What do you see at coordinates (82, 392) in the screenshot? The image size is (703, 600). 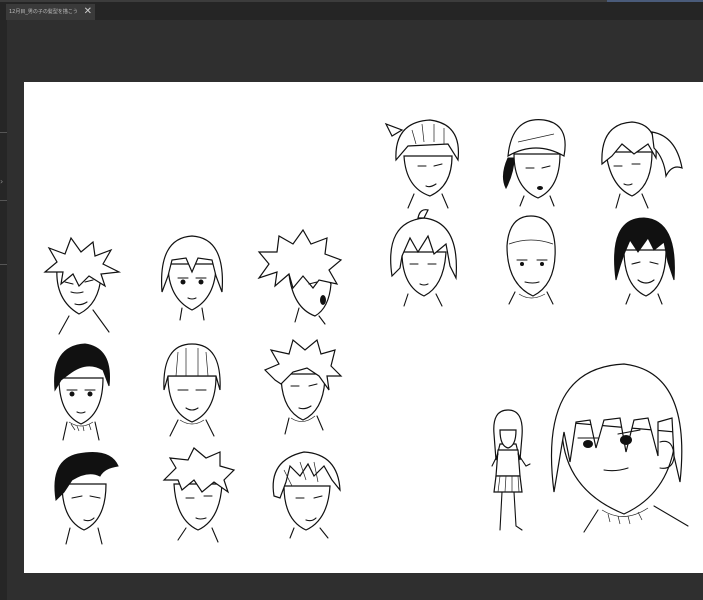 I see `slick-dark-hair-head` at bounding box center [82, 392].